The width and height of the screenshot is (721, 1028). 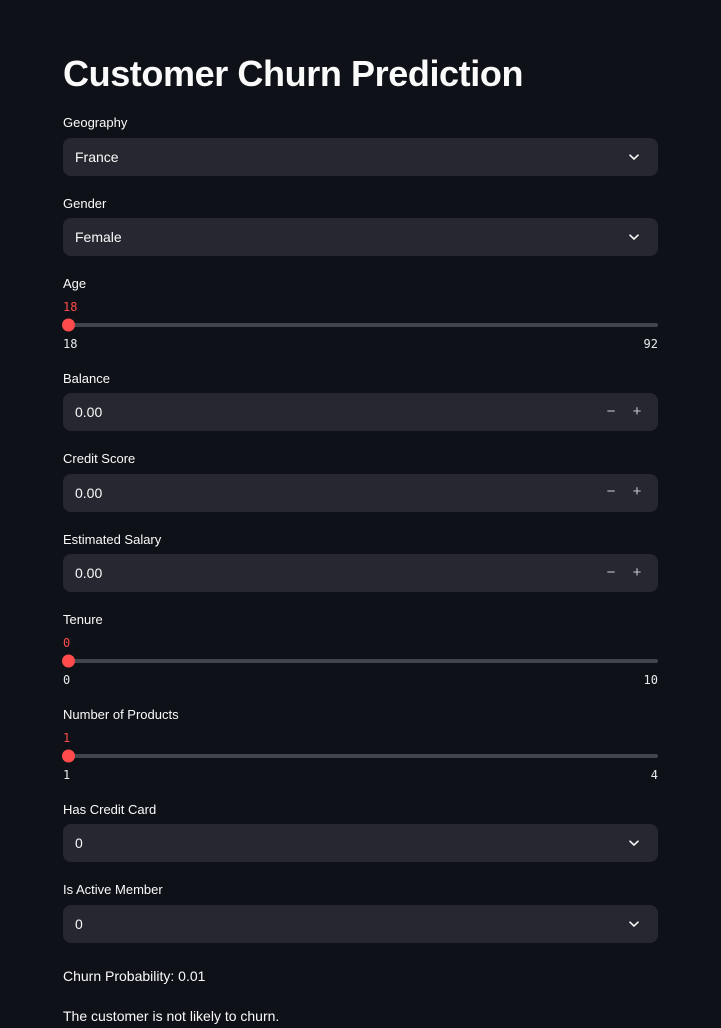 What do you see at coordinates (134, 975) in the screenshot?
I see `churn-probability-text: Churn Probability: 0.01` at bounding box center [134, 975].